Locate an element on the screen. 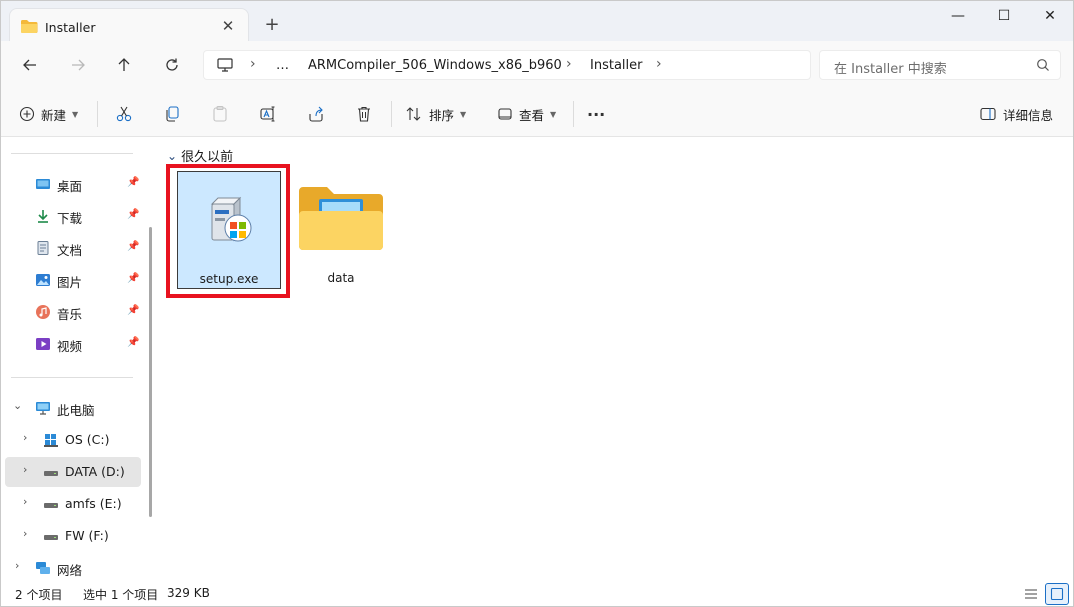 The height and width of the screenshot is (607, 1074). file-item-setup-exe: setup.exe is located at coordinates (229, 230).